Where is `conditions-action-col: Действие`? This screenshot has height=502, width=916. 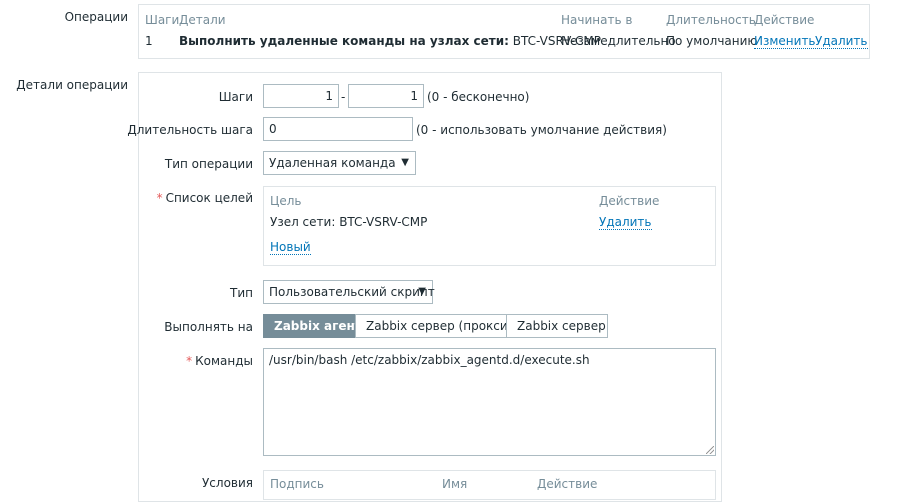 conditions-action-col: Действие is located at coordinates (567, 484).